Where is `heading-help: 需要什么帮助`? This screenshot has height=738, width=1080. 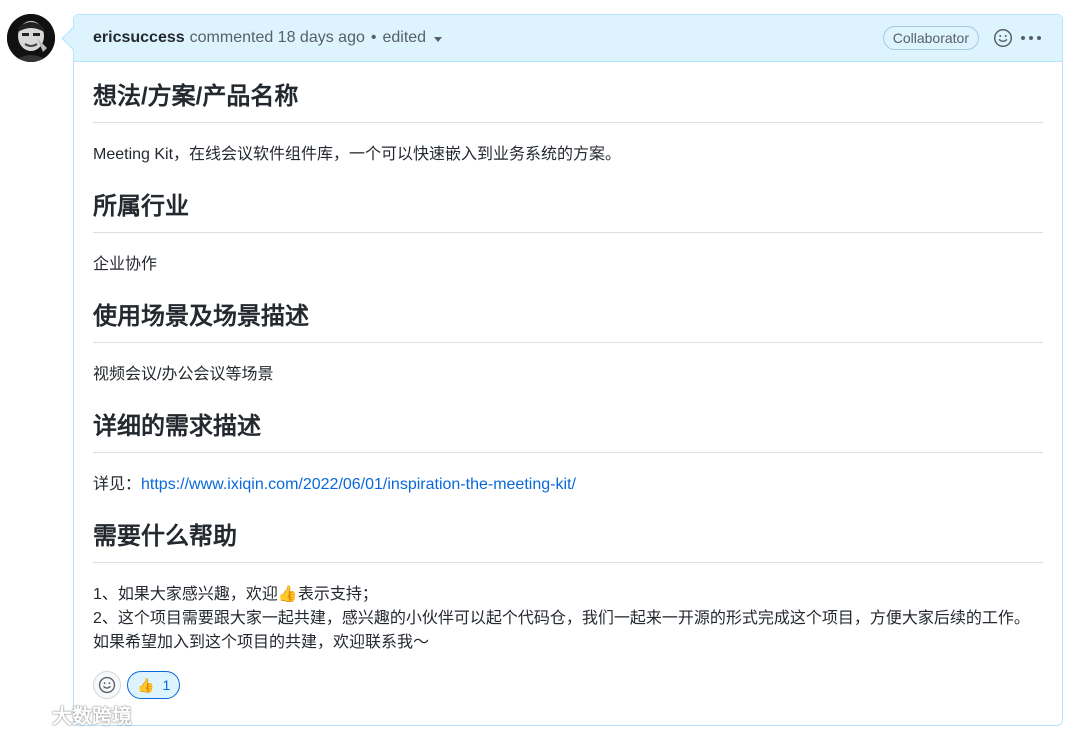
heading-help: 需要什么帮助 is located at coordinates (568, 541).